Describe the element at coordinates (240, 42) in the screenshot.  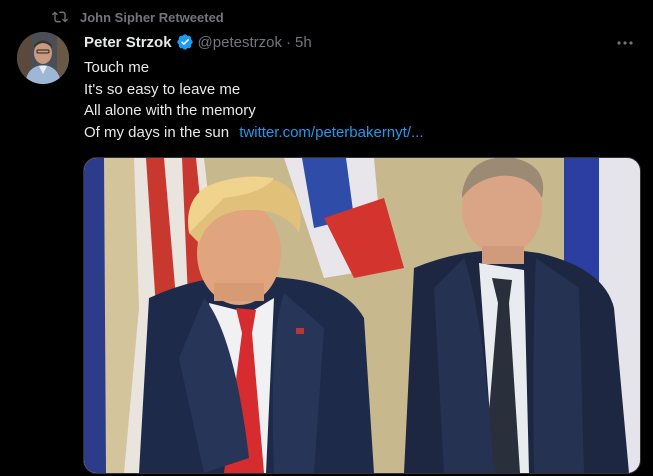
I see `author-handle: @petestrzok` at that location.